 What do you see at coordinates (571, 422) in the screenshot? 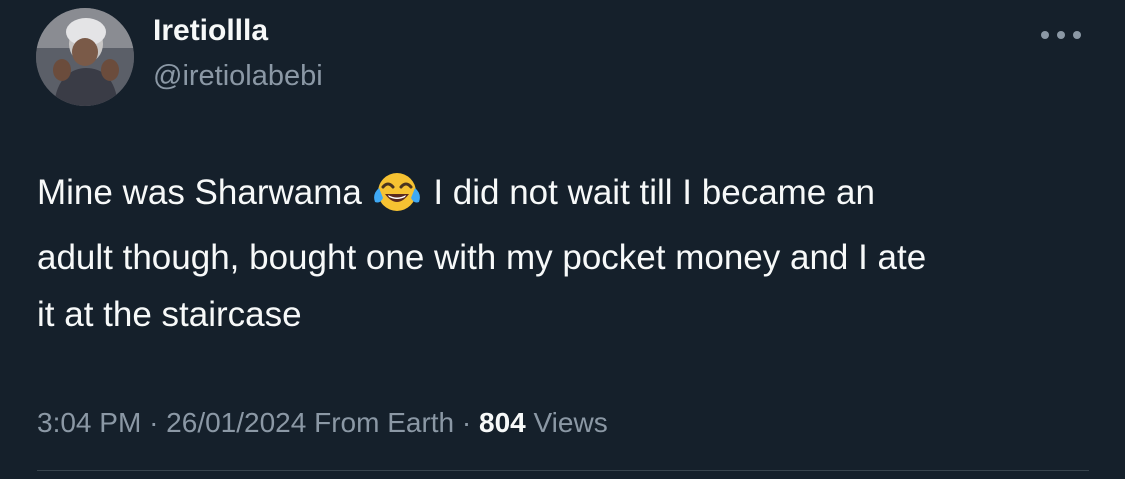
I see `views-label: Views` at bounding box center [571, 422].